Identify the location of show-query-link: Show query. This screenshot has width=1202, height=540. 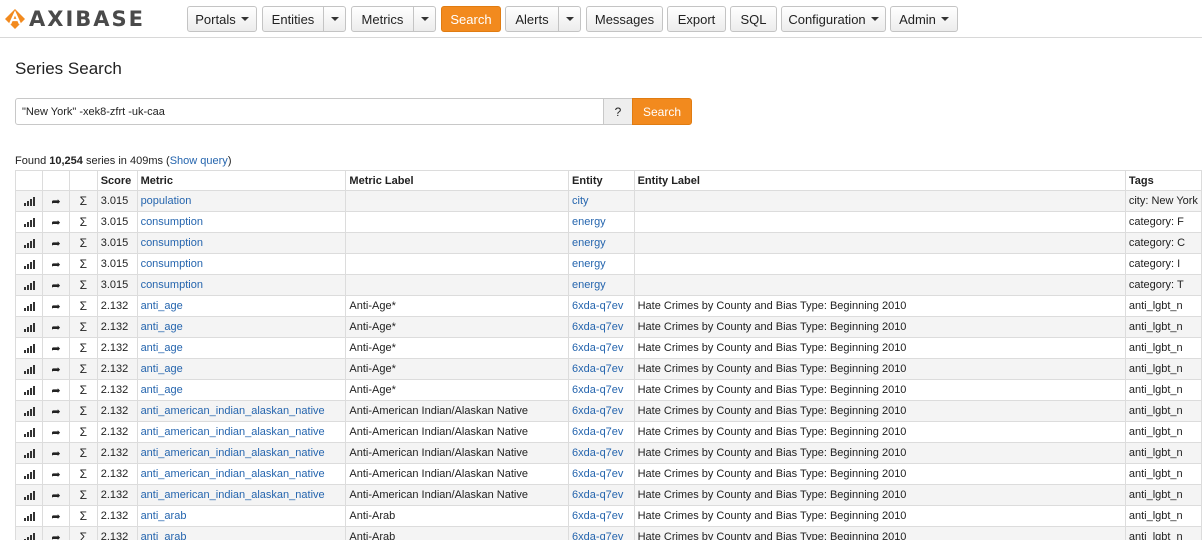
(199, 161).